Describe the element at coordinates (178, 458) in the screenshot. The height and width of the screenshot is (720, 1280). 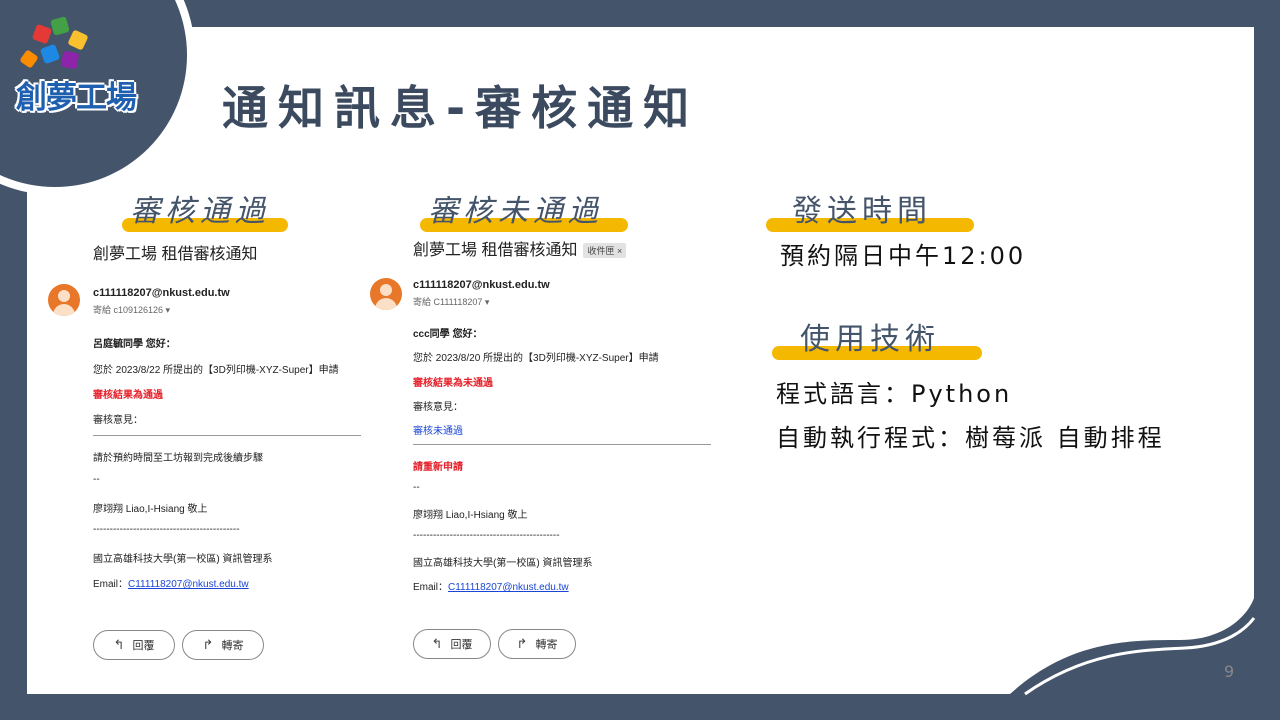
I see `instruction-text: 請於預約時間至工坊報到完成後續步驟` at that location.